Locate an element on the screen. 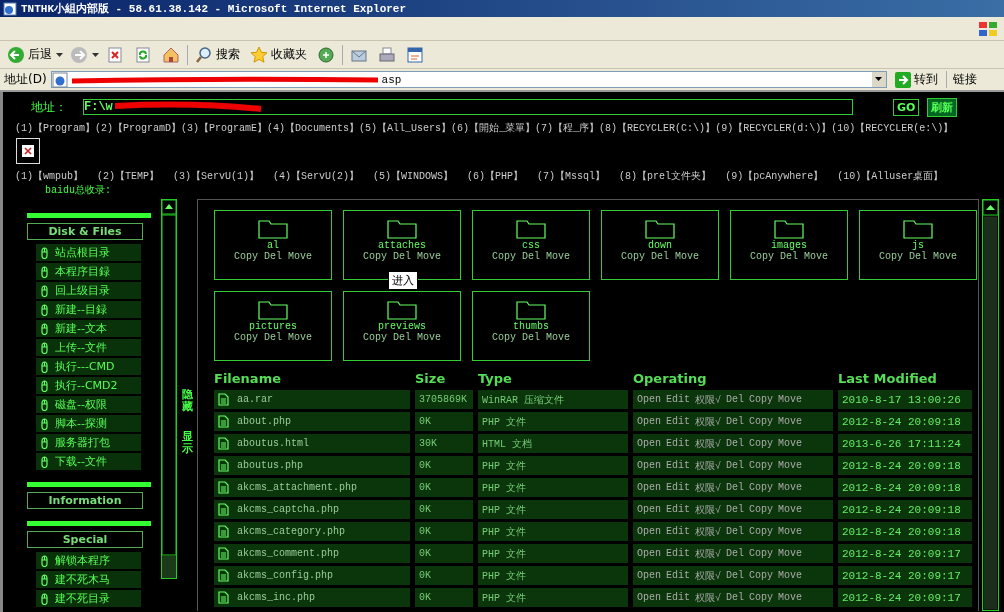 This screenshot has height=612, width=1004. folder-link: (2)【TEMP】 is located at coordinates (128, 176).